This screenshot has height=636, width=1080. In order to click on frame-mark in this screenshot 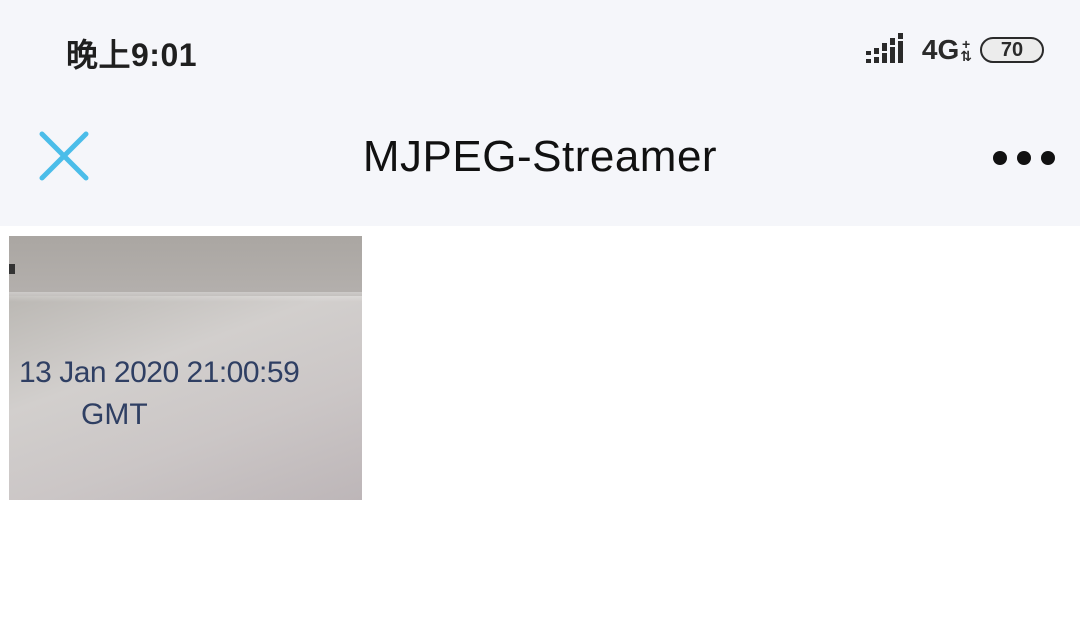, I will do `click(12, 269)`.